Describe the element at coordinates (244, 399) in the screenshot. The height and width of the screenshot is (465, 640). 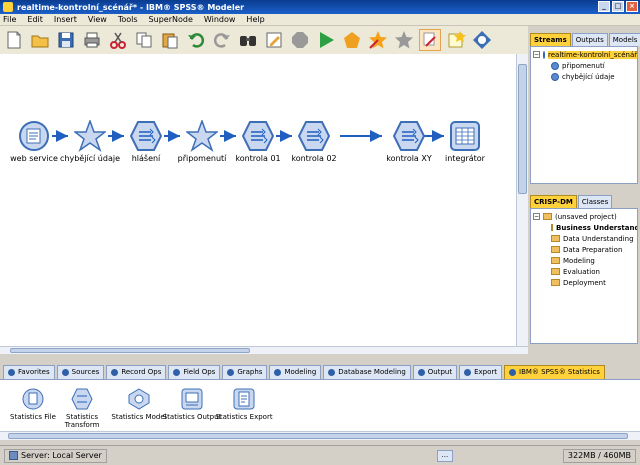
I see `statistics-export-icon` at that location.